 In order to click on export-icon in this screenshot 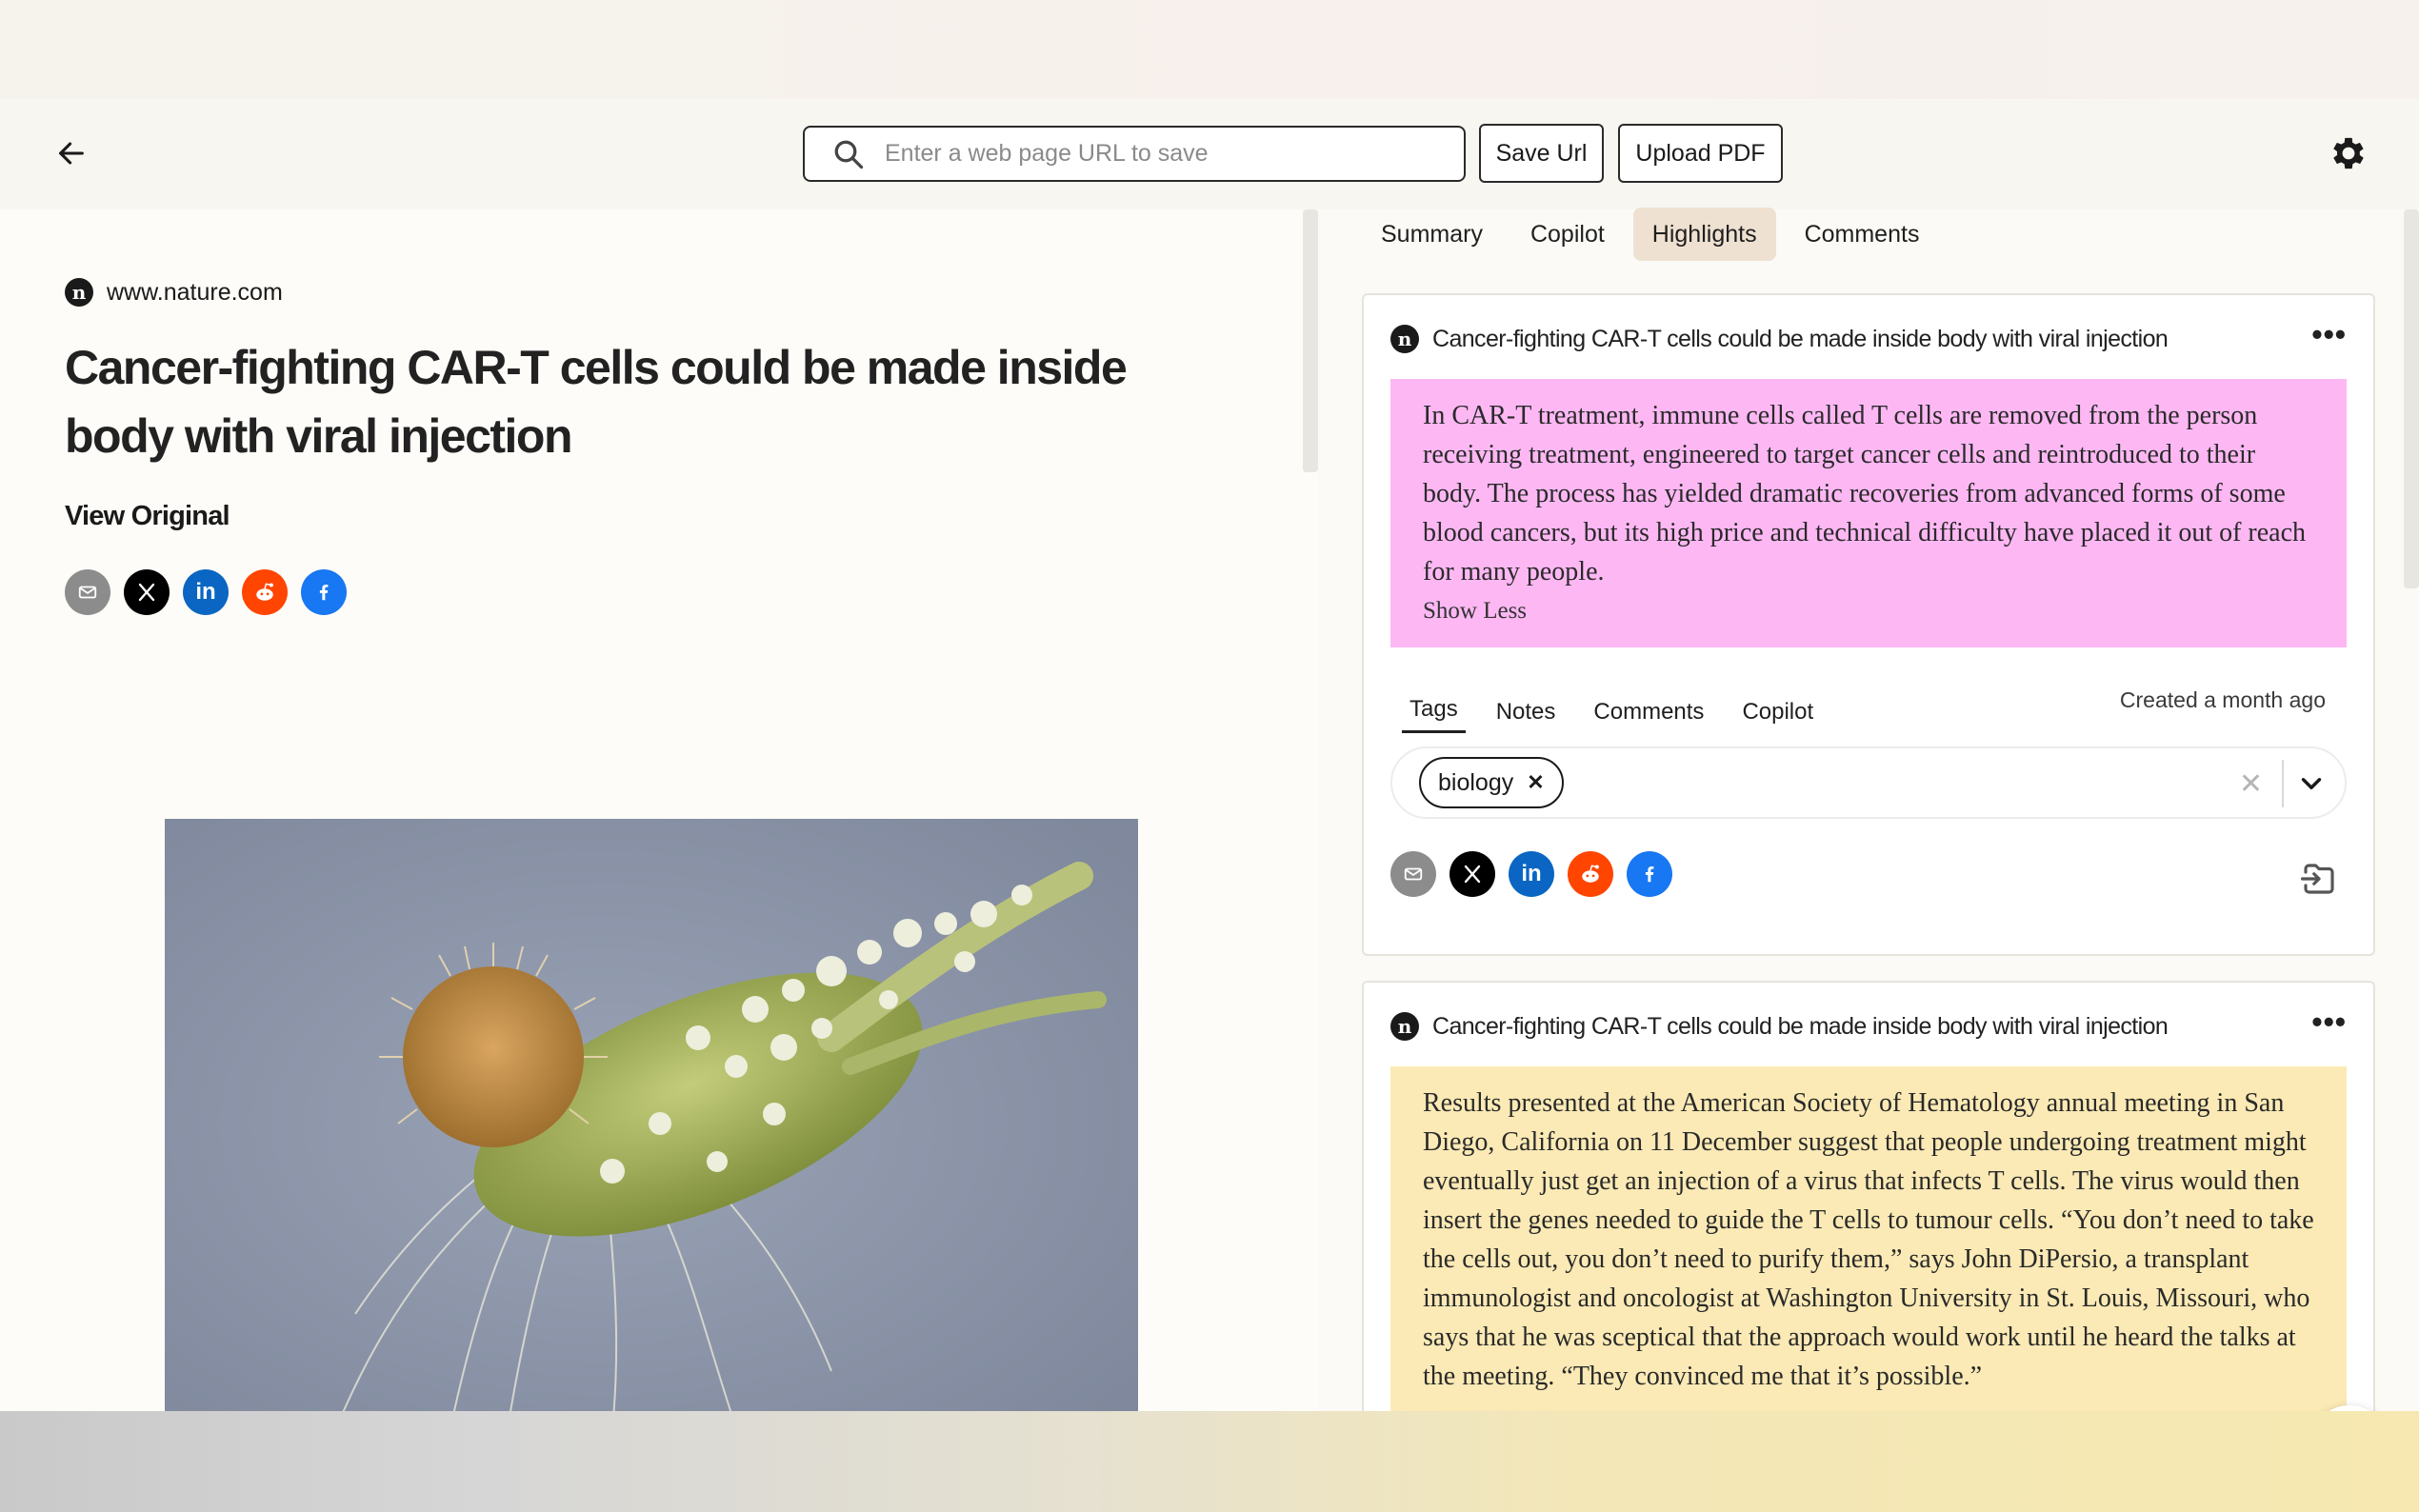, I will do `click(2319, 879)`.